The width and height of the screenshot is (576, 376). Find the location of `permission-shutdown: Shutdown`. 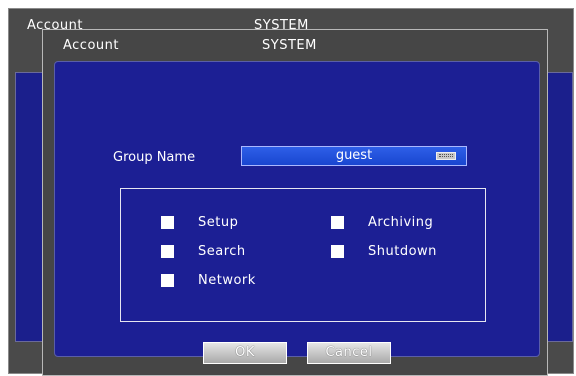

permission-shutdown: Shutdown is located at coordinates (401, 252).